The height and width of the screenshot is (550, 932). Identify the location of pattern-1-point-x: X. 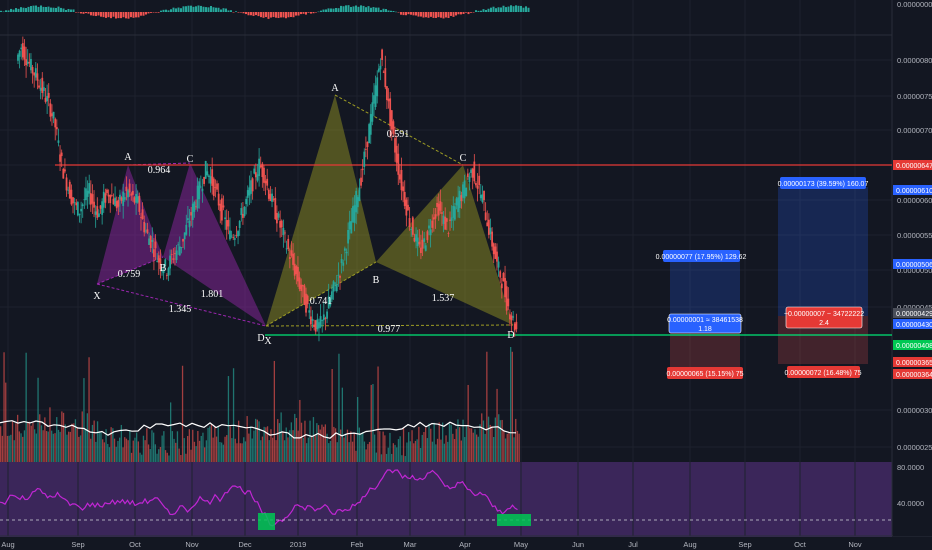
(97, 296).